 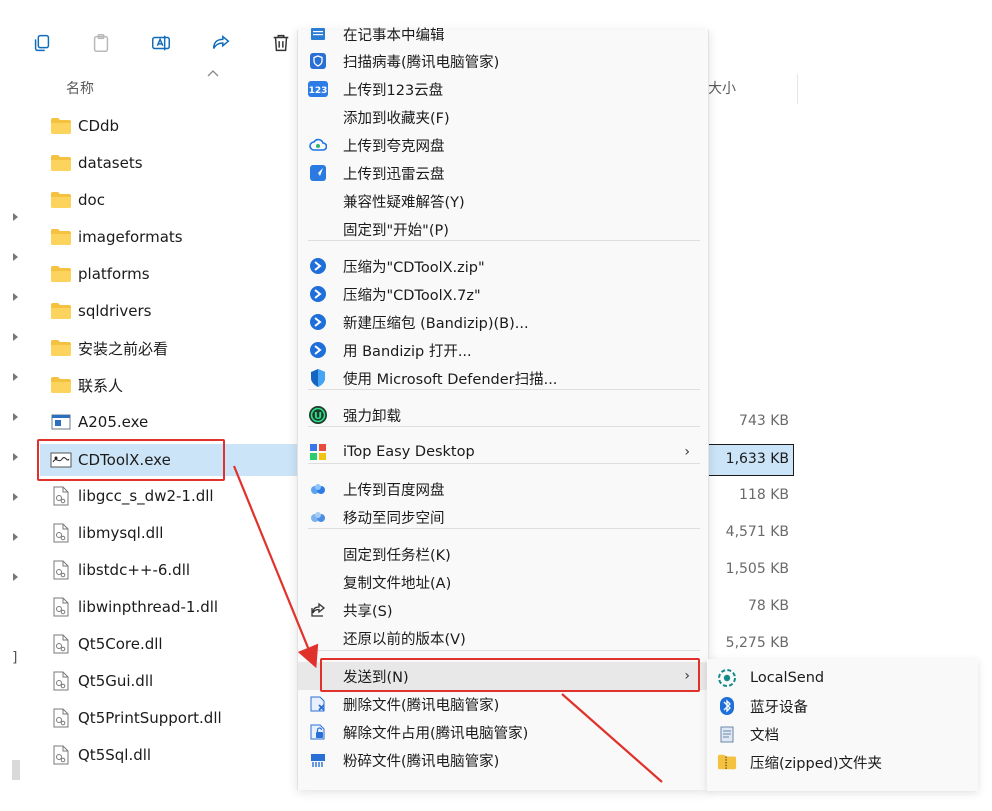 What do you see at coordinates (169, 755) in the screenshot?
I see `file-row: Qt5Sql.dll` at bounding box center [169, 755].